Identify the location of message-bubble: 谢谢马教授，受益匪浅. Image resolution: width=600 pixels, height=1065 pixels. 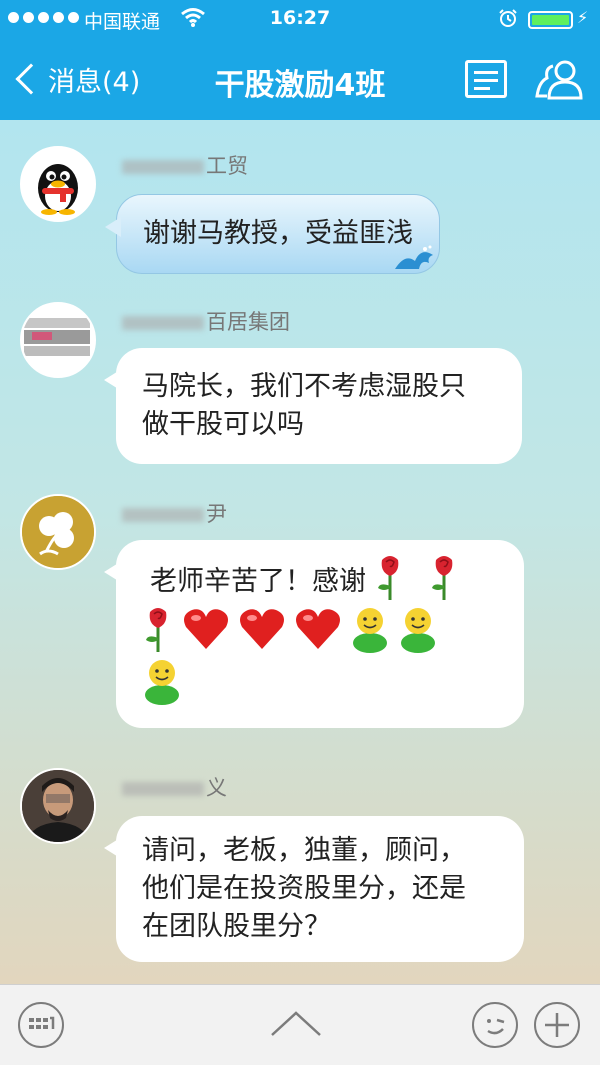
(272, 234).